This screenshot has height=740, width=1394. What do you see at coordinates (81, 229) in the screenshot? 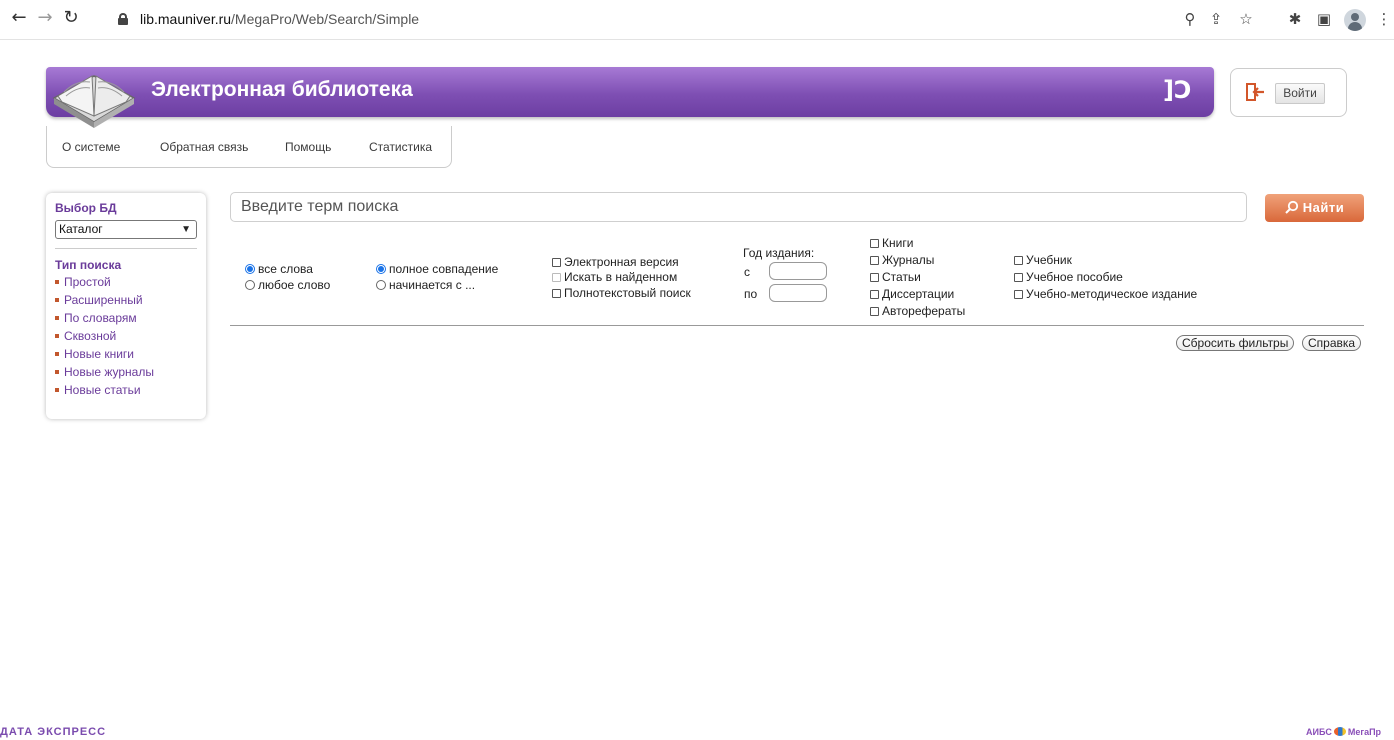
I see `database-select-value: Каталог` at bounding box center [81, 229].